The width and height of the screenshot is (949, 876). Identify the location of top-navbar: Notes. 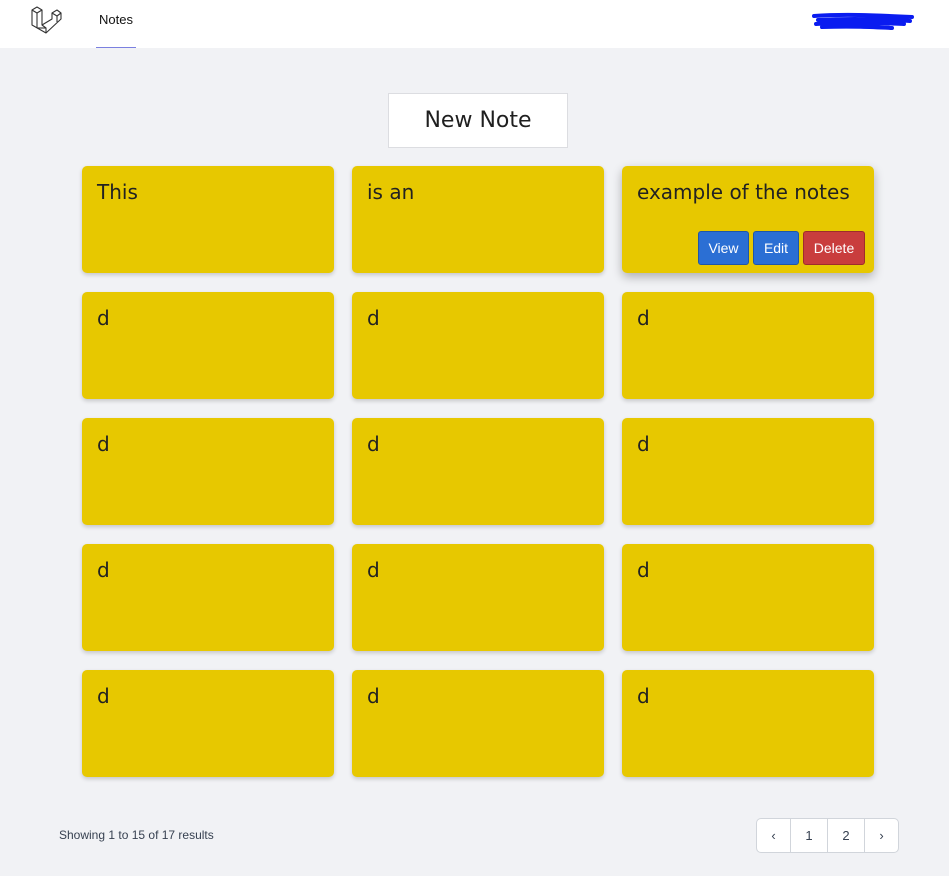
(474, 24).